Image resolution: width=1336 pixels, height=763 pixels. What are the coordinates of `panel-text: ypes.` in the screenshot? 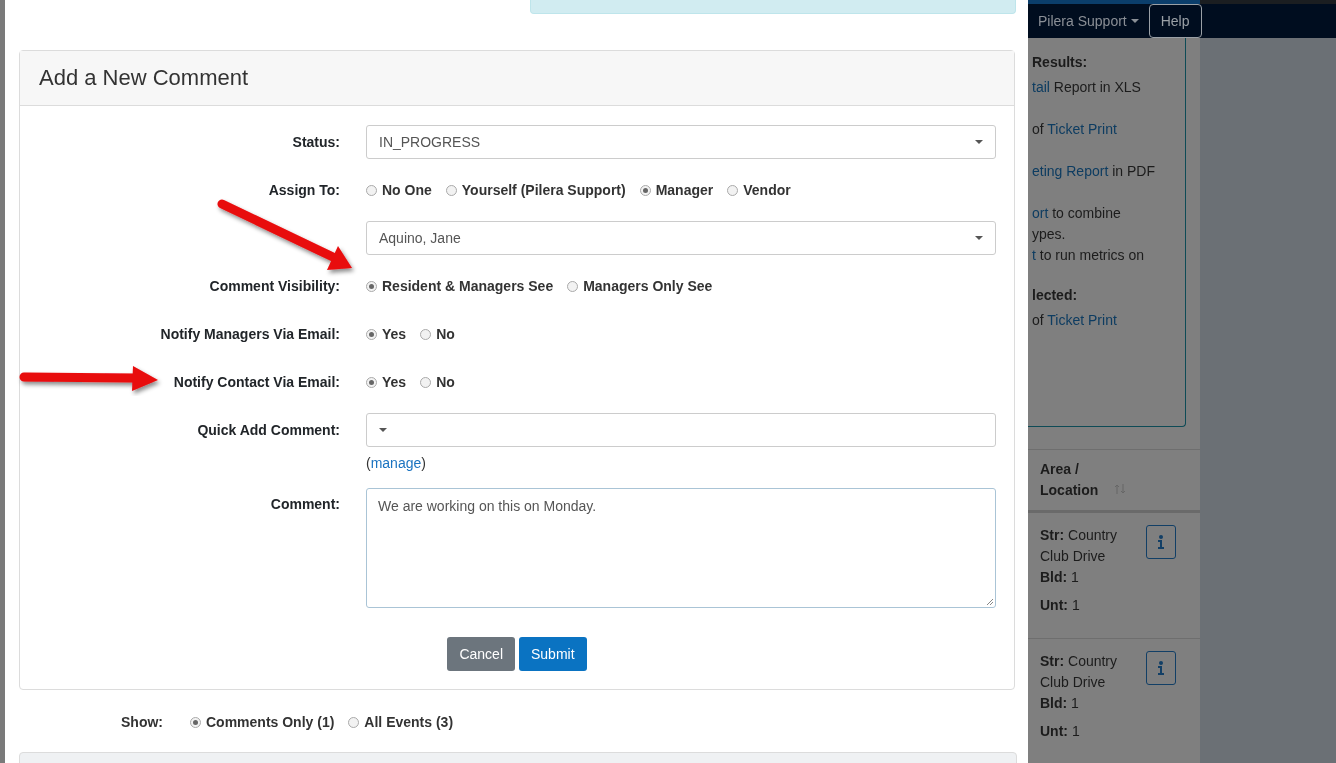 It's located at (1049, 234).